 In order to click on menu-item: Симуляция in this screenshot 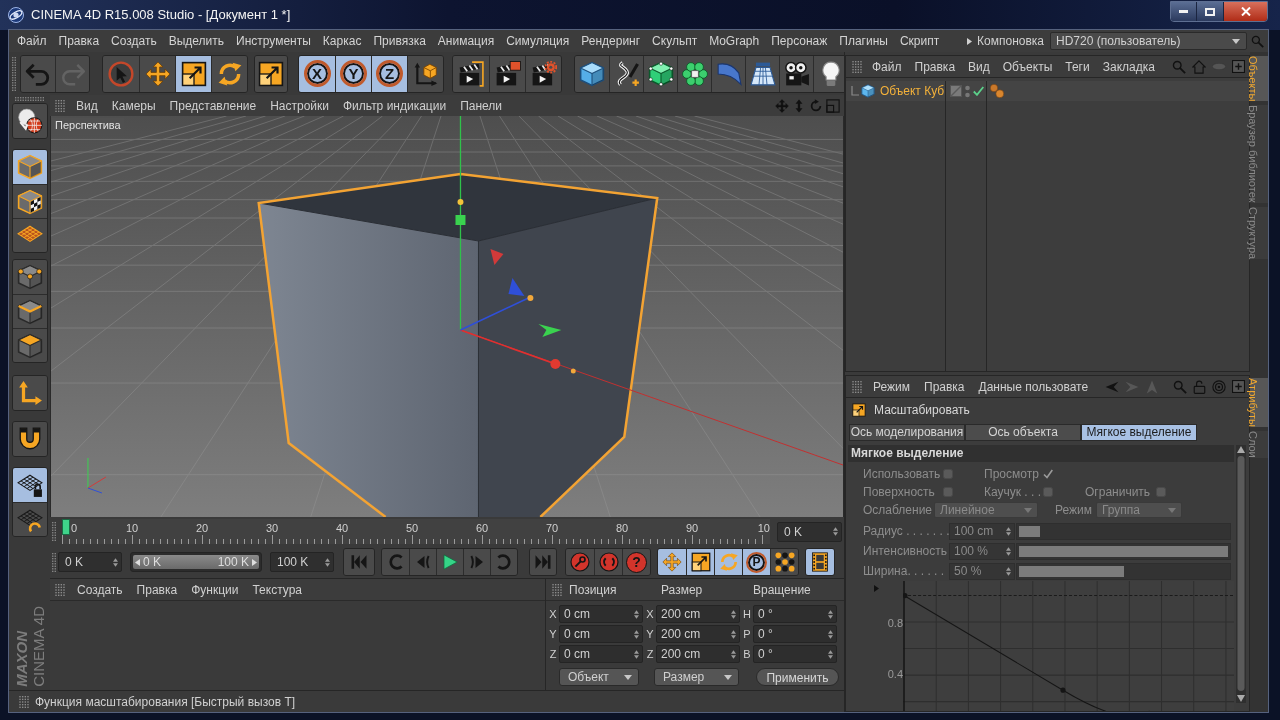, I will do `click(538, 41)`.